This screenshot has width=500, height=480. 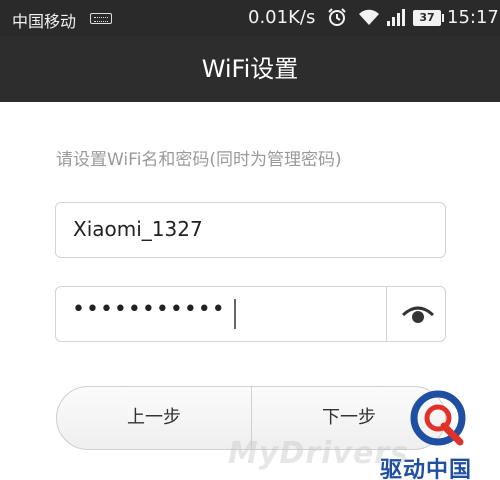 I want to click on alarm-icon, so click(x=337, y=17).